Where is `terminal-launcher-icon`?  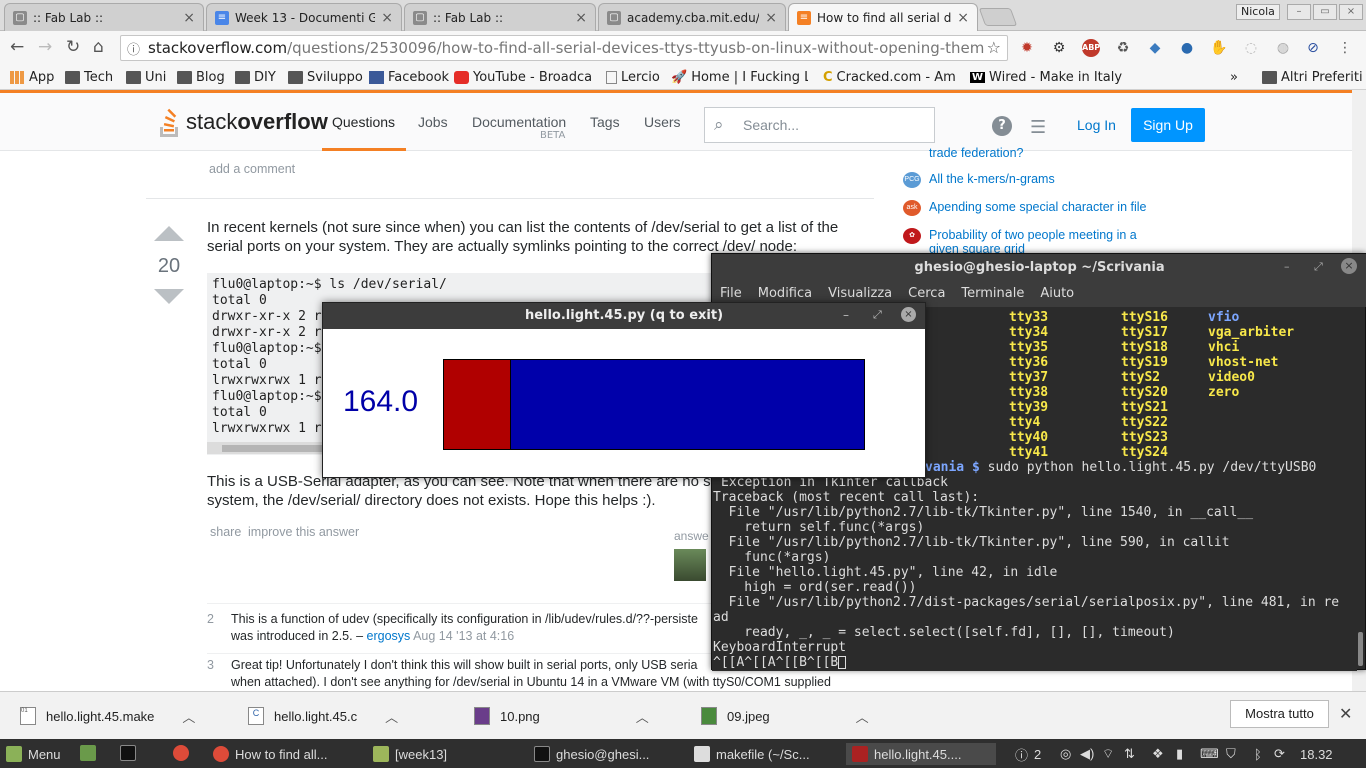
terminal-launcher-icon is located at coordinates (128, 753).